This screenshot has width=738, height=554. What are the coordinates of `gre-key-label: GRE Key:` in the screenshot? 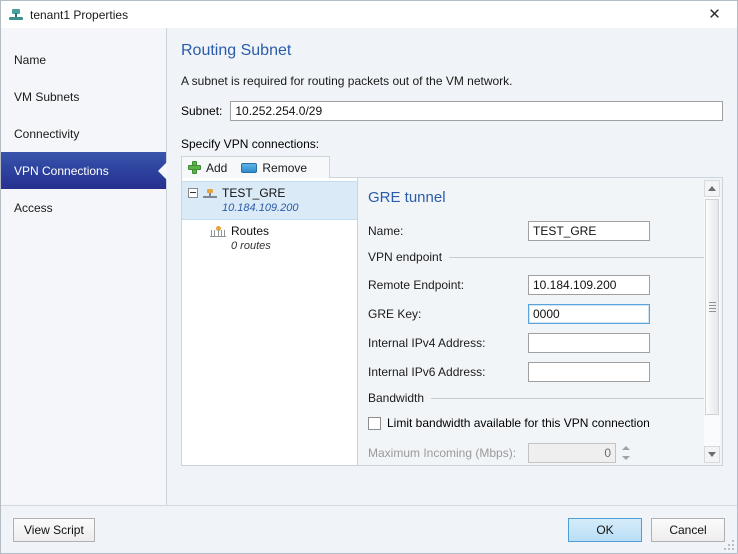 It's located at (395, 314).